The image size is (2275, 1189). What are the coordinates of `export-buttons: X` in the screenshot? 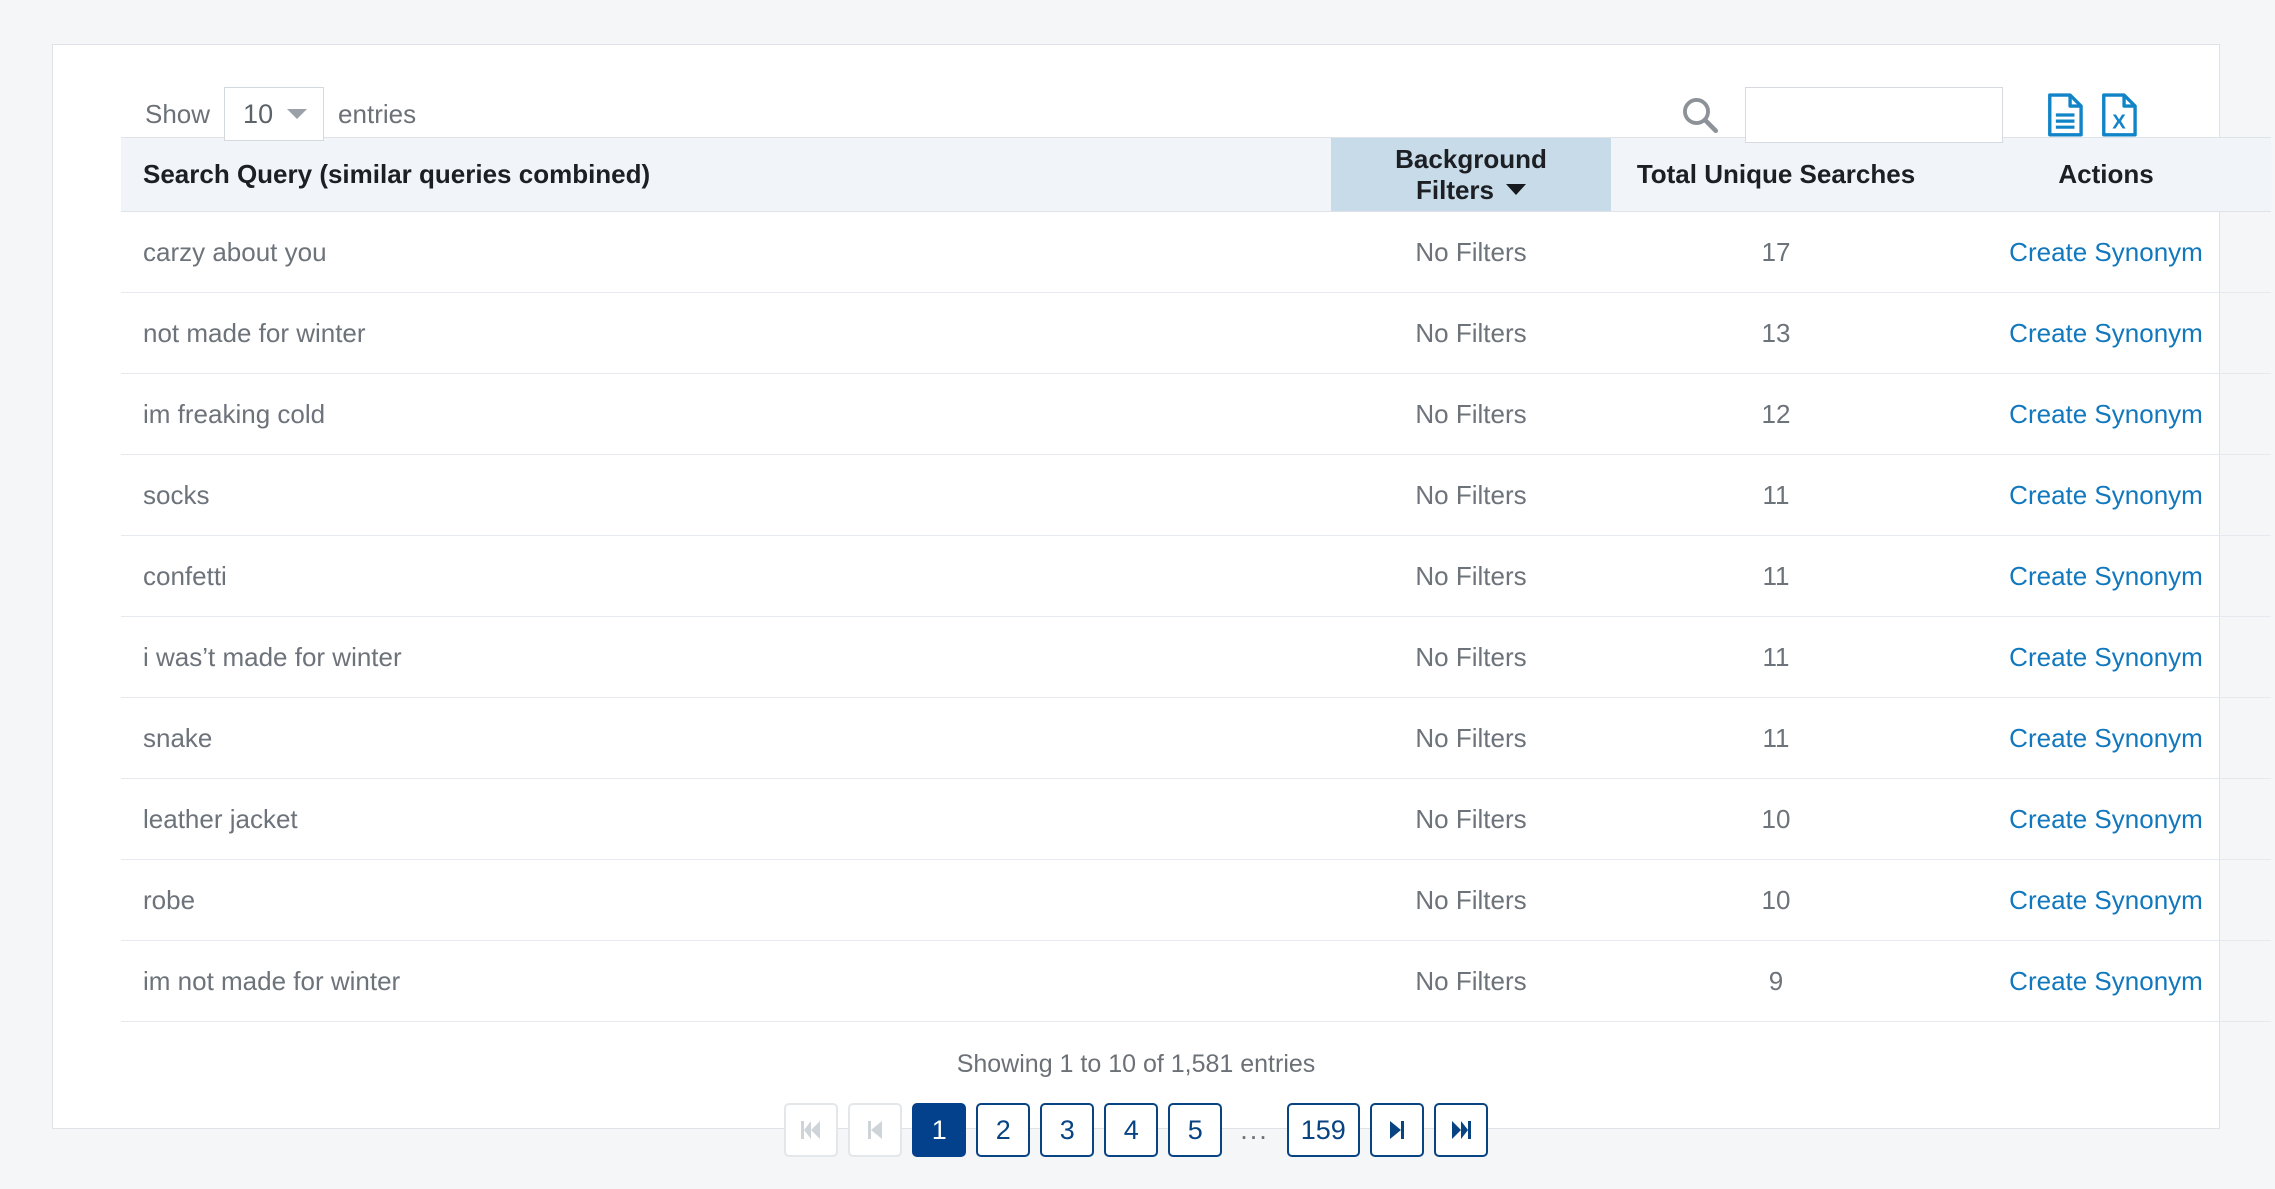 It's located at (2092, 115).